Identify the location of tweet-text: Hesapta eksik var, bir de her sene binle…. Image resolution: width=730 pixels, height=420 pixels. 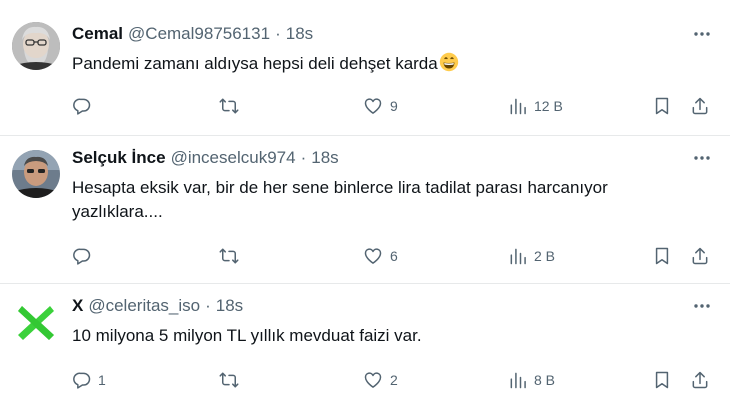
(382, 200).